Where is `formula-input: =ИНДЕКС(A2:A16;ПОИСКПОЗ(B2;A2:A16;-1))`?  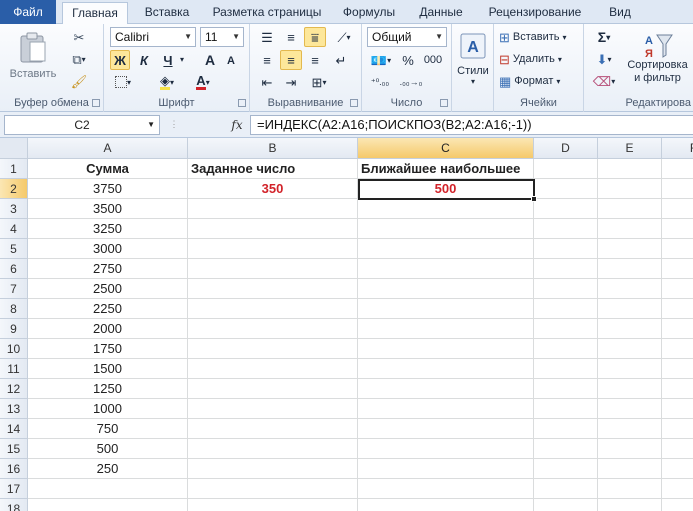 formula-input: =ИНДЕКС(A2:A16;ПОИСКПОЗ(B2;A2:A16;-1)) is located at coordinates (471, 125).